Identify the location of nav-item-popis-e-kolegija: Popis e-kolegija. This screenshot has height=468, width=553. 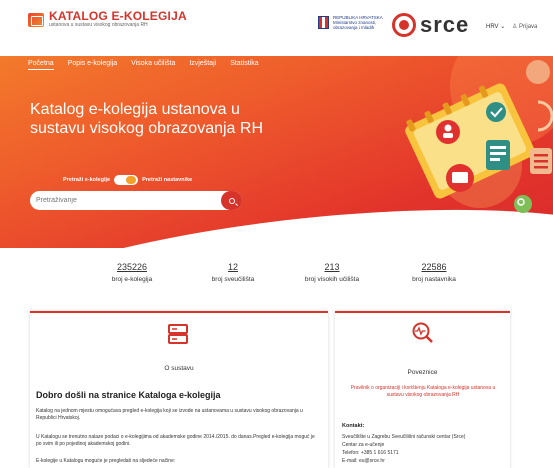
(92, 65).